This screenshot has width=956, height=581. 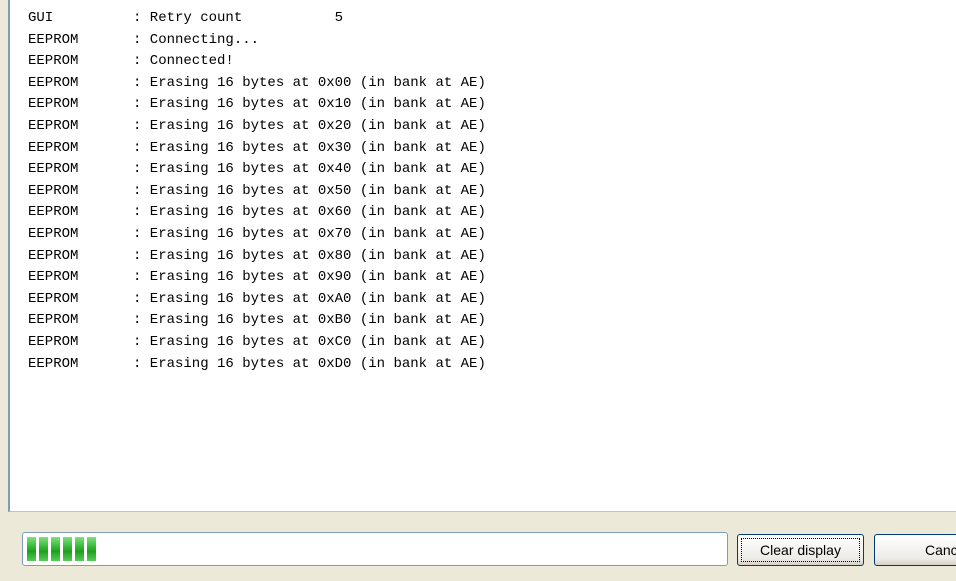 I want to click on cancel-button: Cancel, so click(x=915, y=550).